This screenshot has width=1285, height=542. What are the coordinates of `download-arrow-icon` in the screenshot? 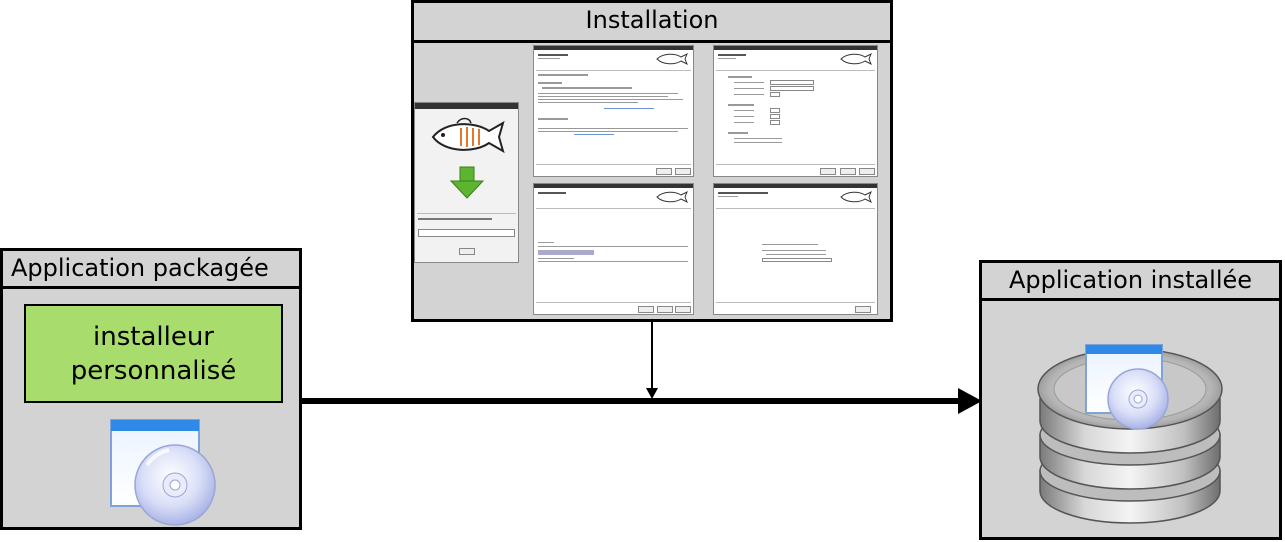 It's located at (467, 182).